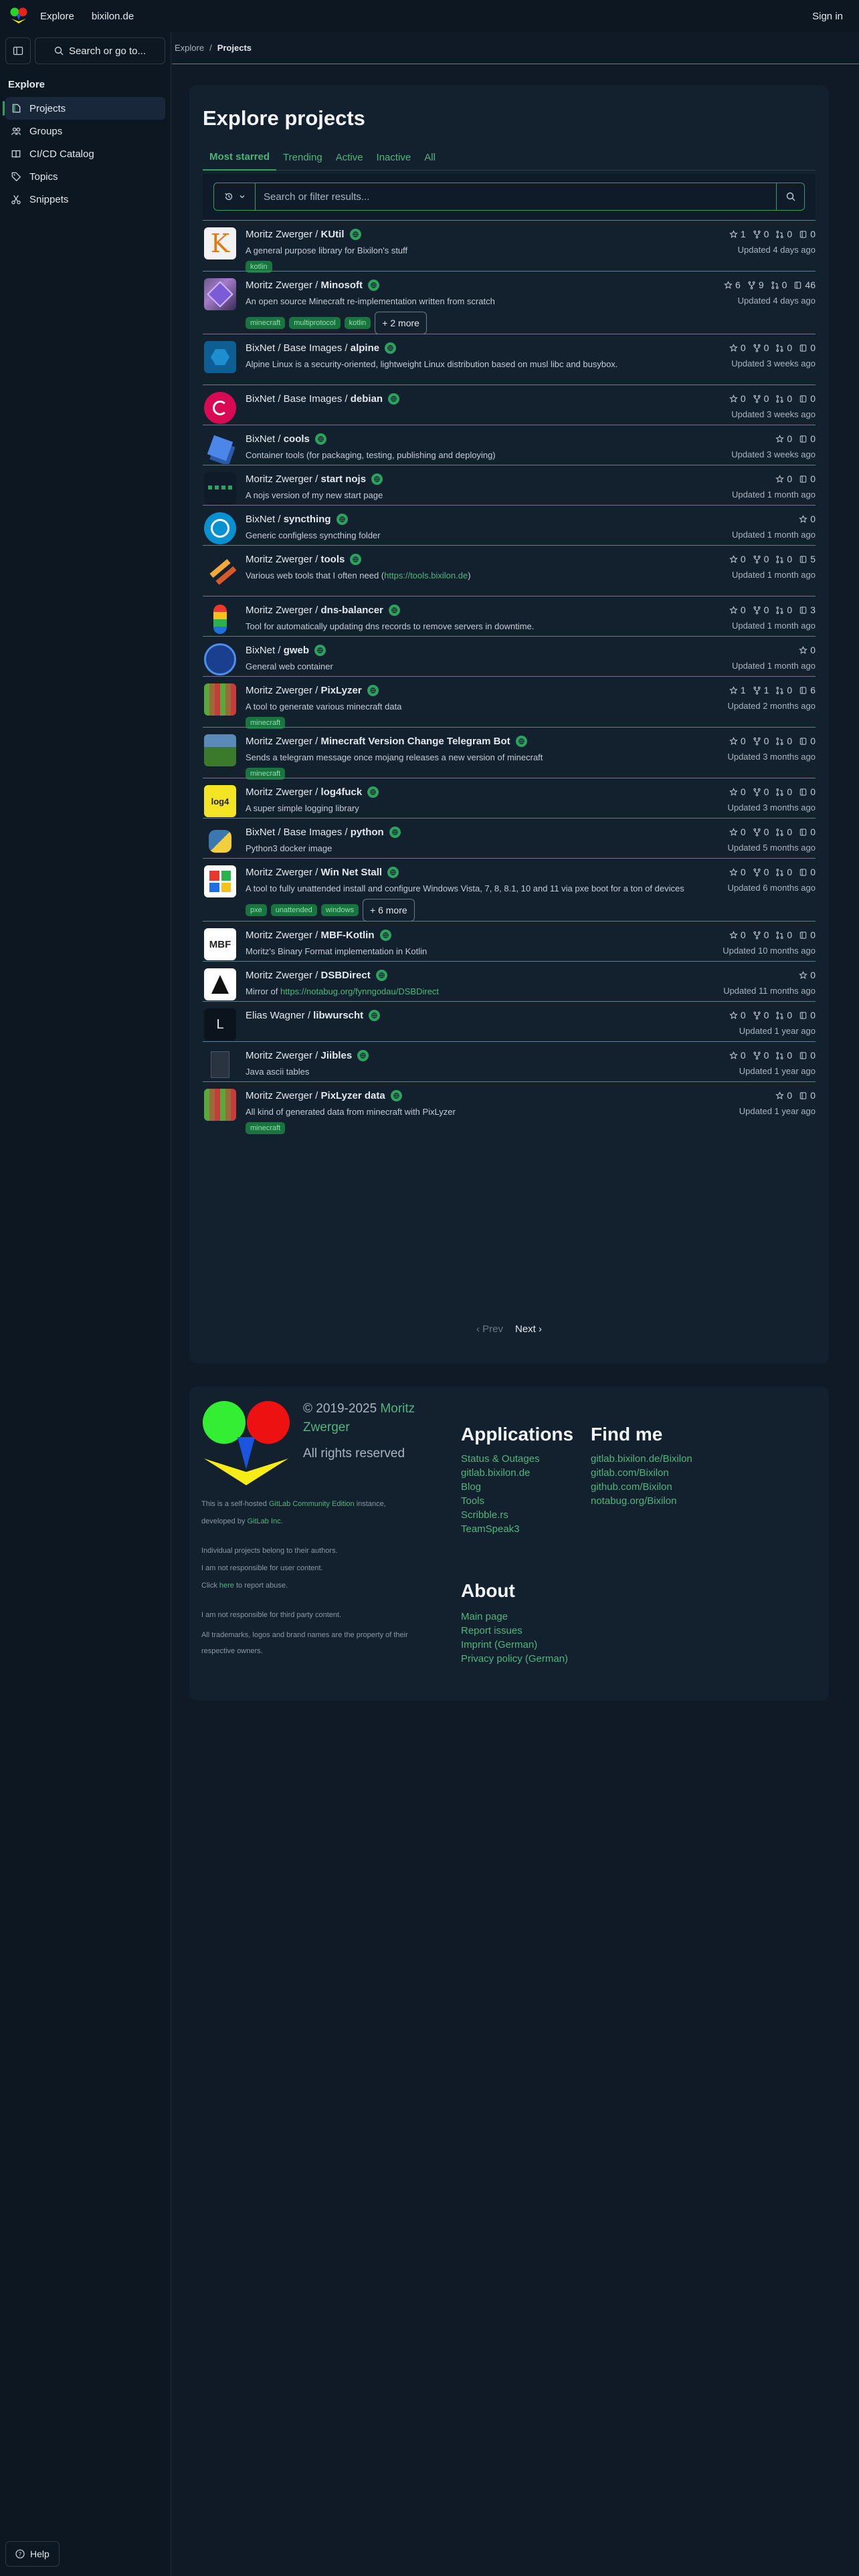  Describe the element at coordinates (500, 1515) in the screenshot. I see `app-link: Scribble.rs` at that location.